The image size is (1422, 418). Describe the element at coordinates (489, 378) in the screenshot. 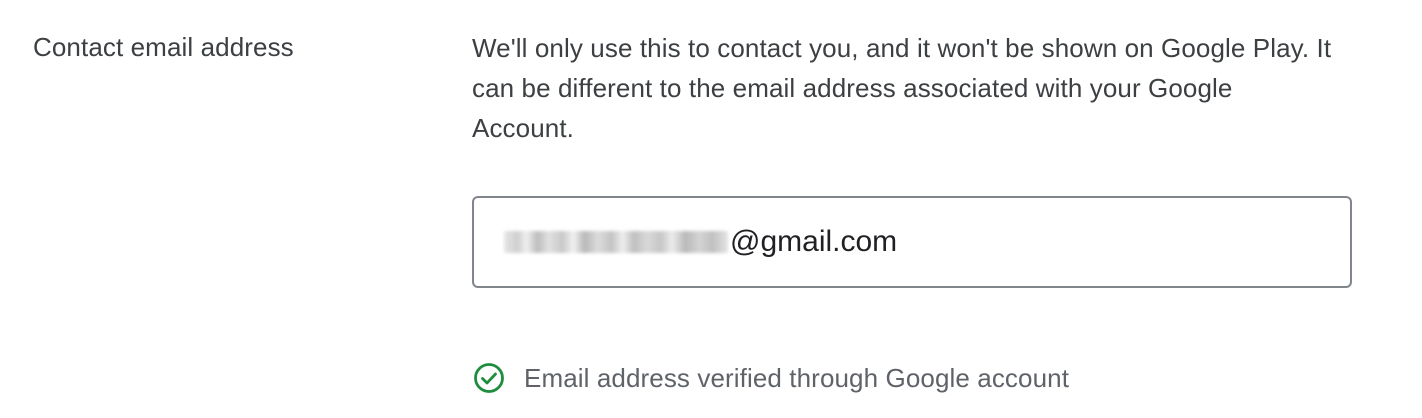

I see `check-circle-icon` at that location.